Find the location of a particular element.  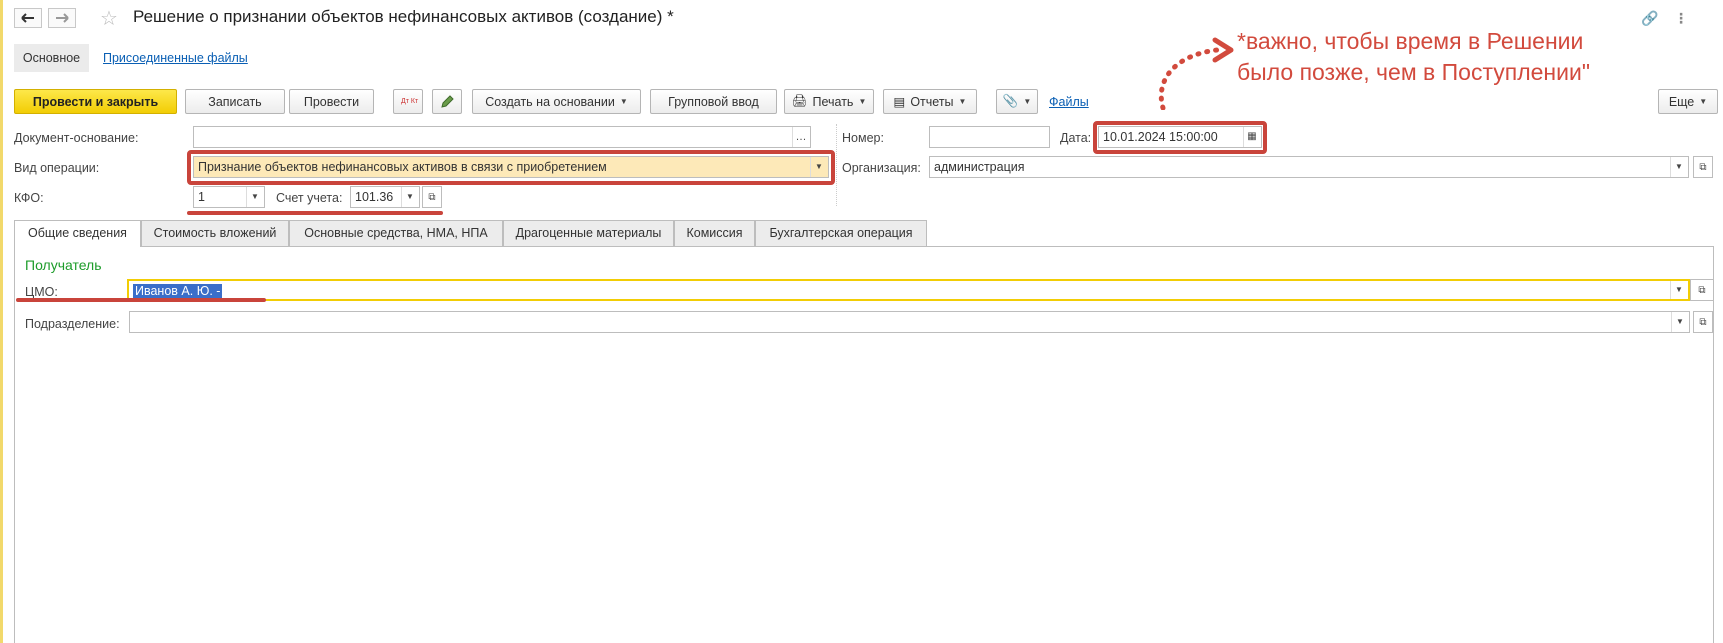

edit-pen-button is located at coordinates (447, 101).